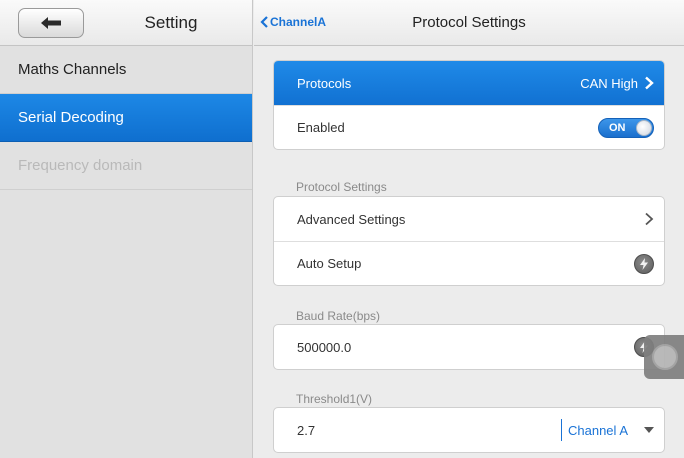 The image size is (684, 458). I want to click on baud-rate-value: 500000.0, so click(465, 347).